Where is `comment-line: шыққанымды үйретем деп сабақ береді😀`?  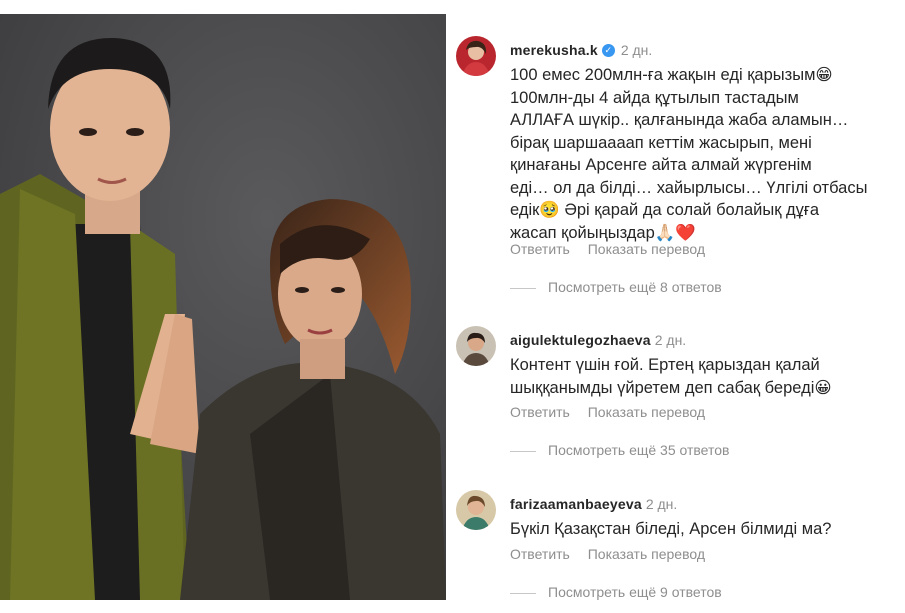
comment-line: шыққанымды үйретем деп сабақ береді😀 is located at coordinates (671, 387).